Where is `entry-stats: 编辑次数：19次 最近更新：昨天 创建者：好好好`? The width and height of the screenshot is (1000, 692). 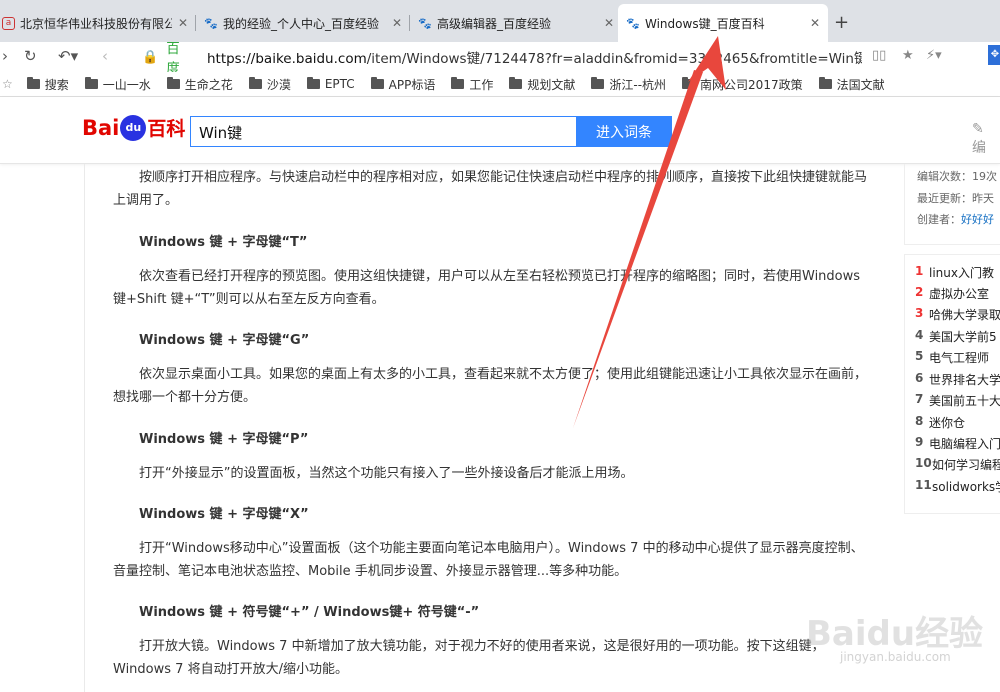 entry-stats: 编辑次数：19次 最近更新：昨天 创建者：好好好 is located at coordinates (952, 204).